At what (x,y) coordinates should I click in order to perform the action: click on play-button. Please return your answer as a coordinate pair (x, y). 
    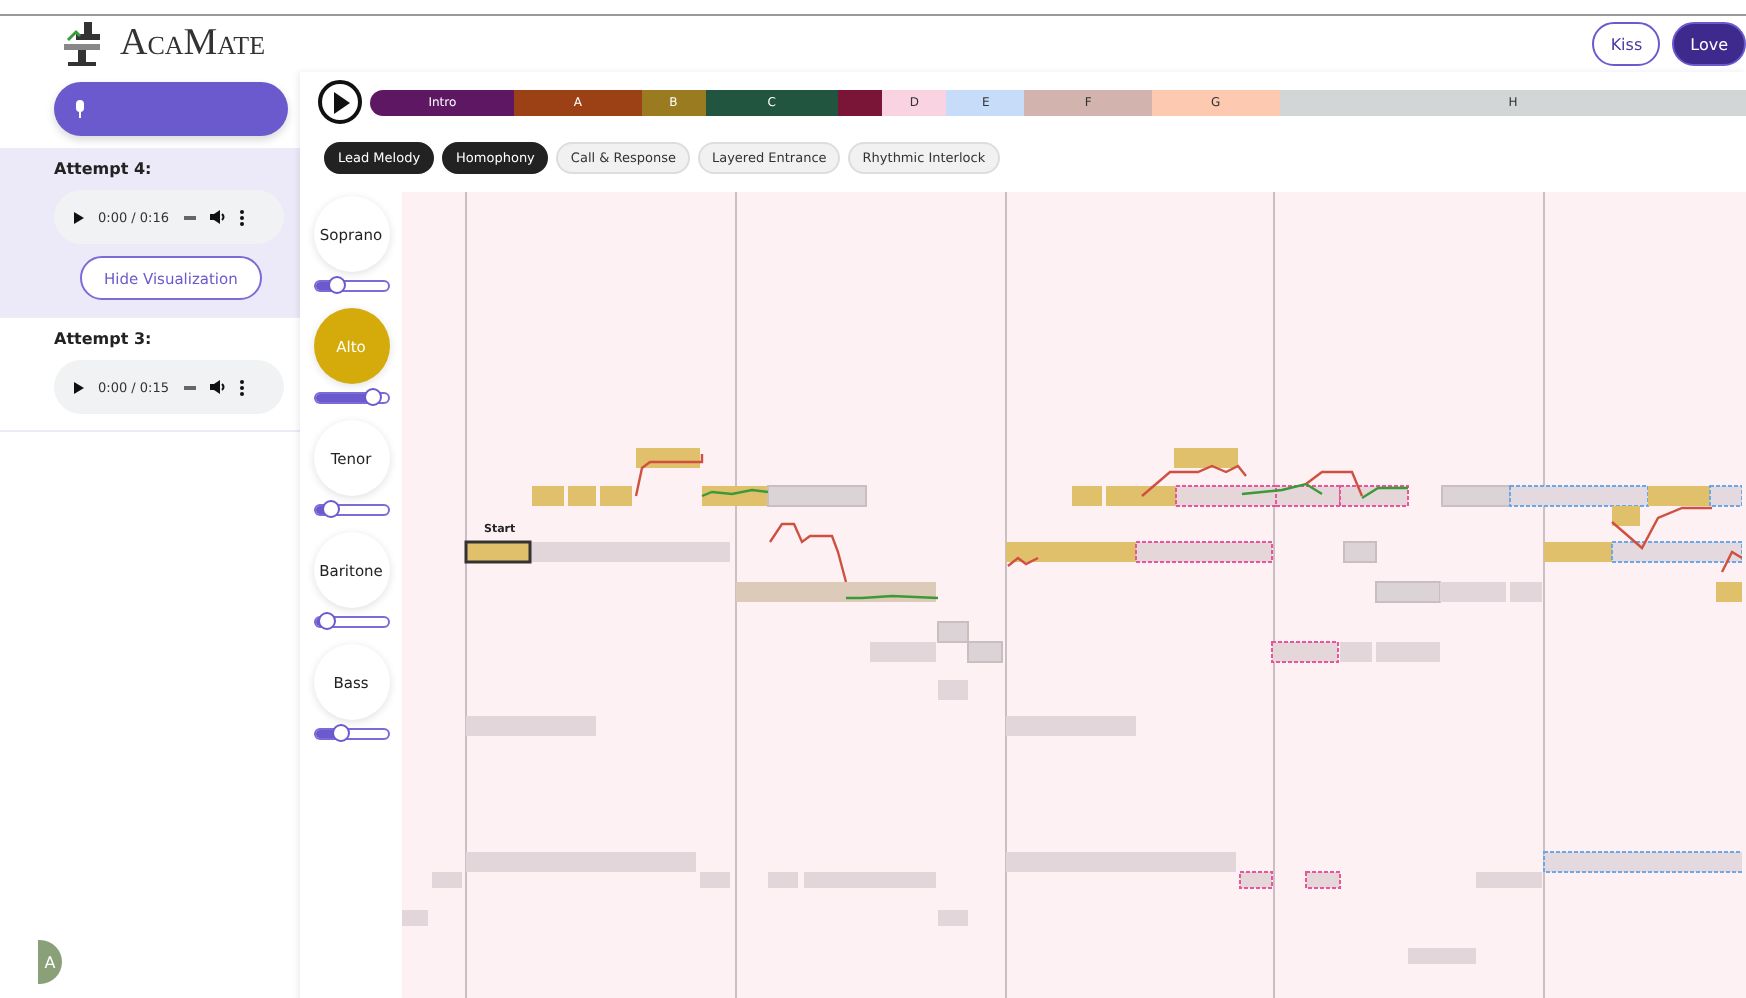
    Looking at the image, I should click on (340, 102).